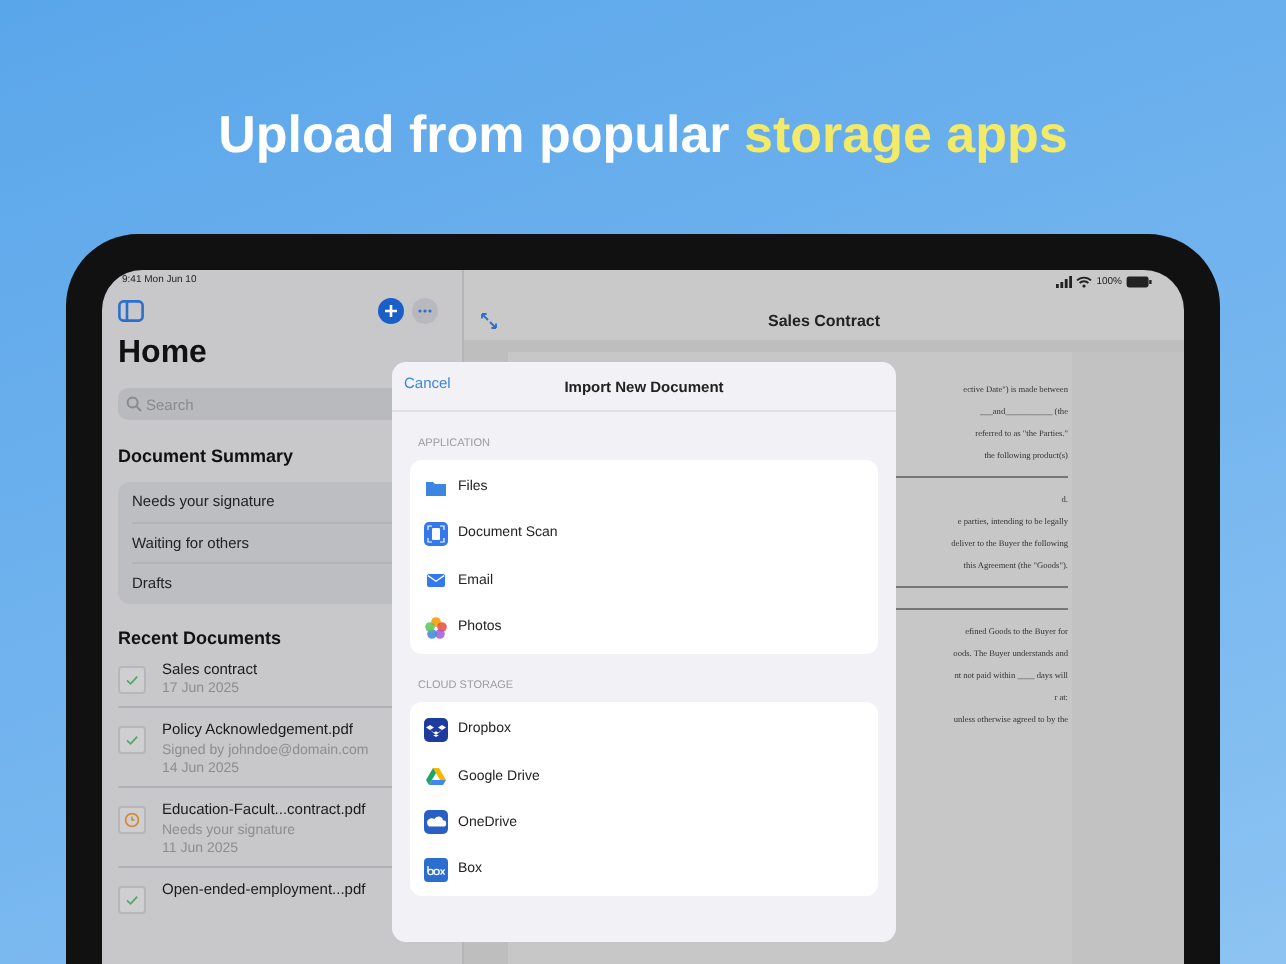 The height and width of the screenshot is (964, 1286). Describe the element at coordinates (425, 311) in the screenshot. I see `more-icon` at that location.